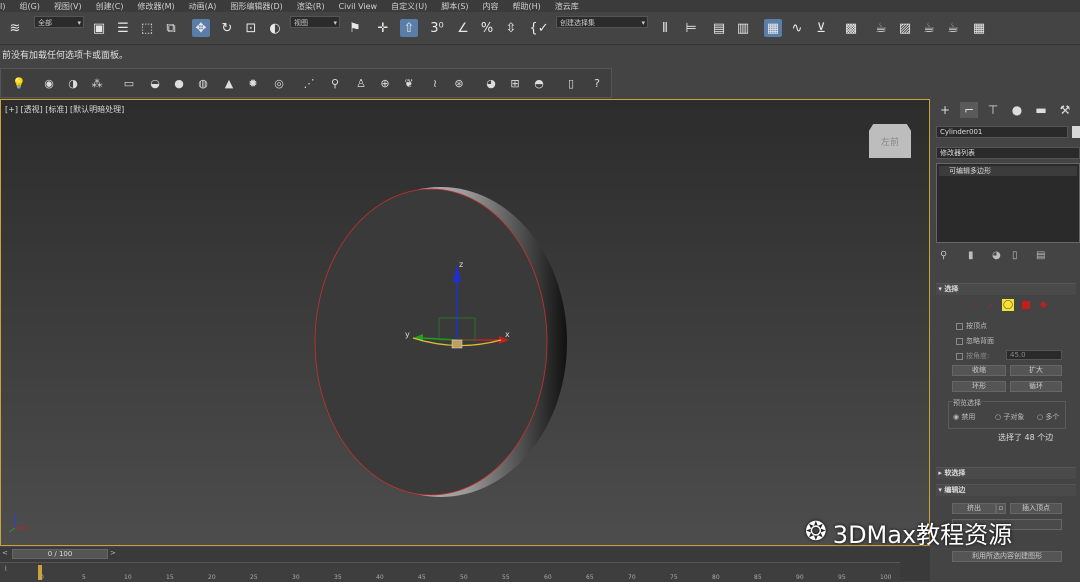 The width and height of the screenshot is (1080, 582). I want to click on proxy-icon: ⊛, so click(459, 83).